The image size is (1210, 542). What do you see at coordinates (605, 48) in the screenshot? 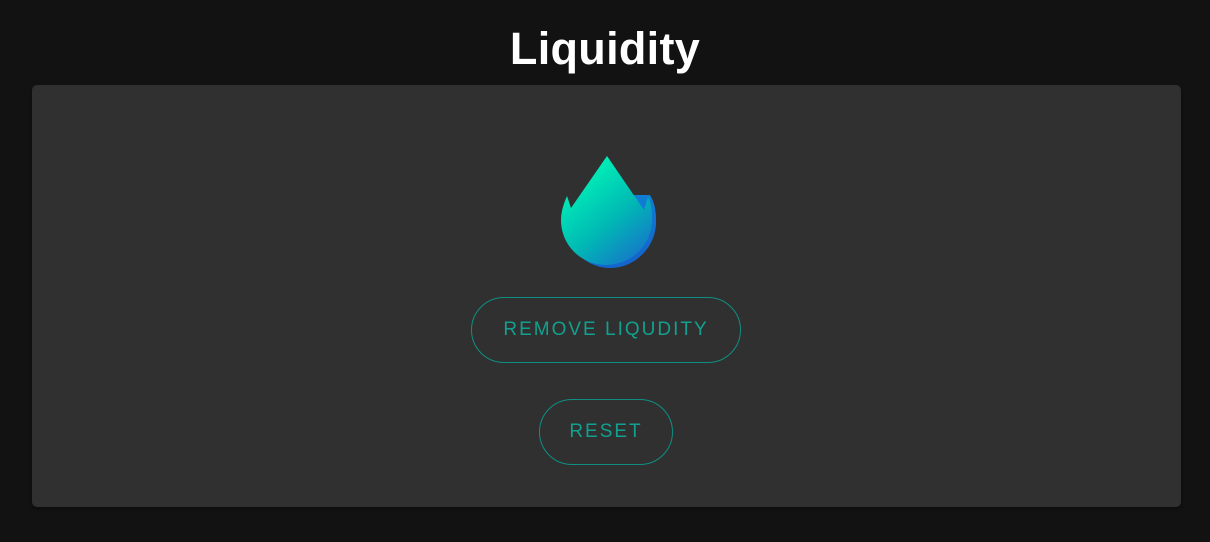
I see `page-title: Liquidity` at bounding box center [605, 48].